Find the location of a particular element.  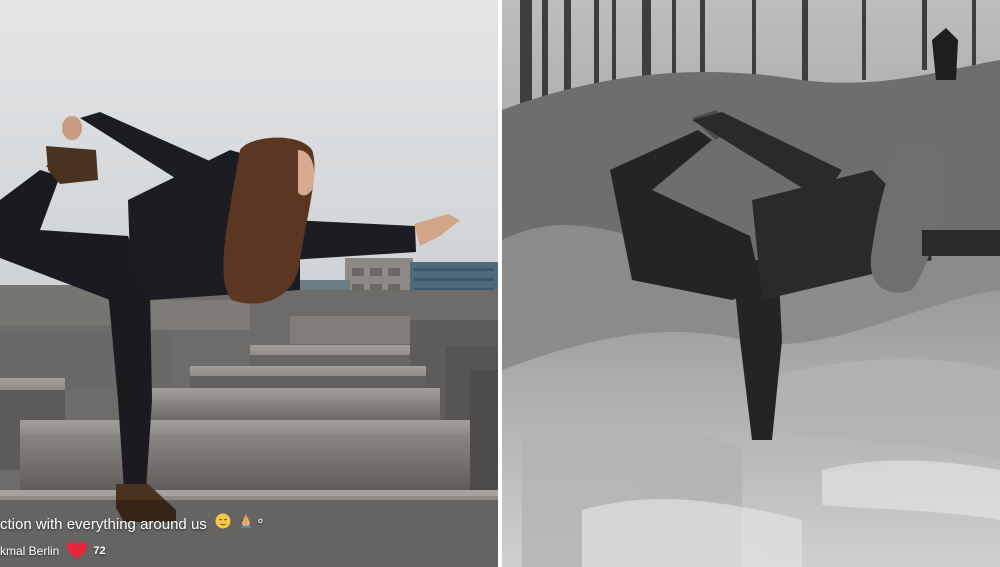

folded-hands-icon is located at coordinates (246, 521).